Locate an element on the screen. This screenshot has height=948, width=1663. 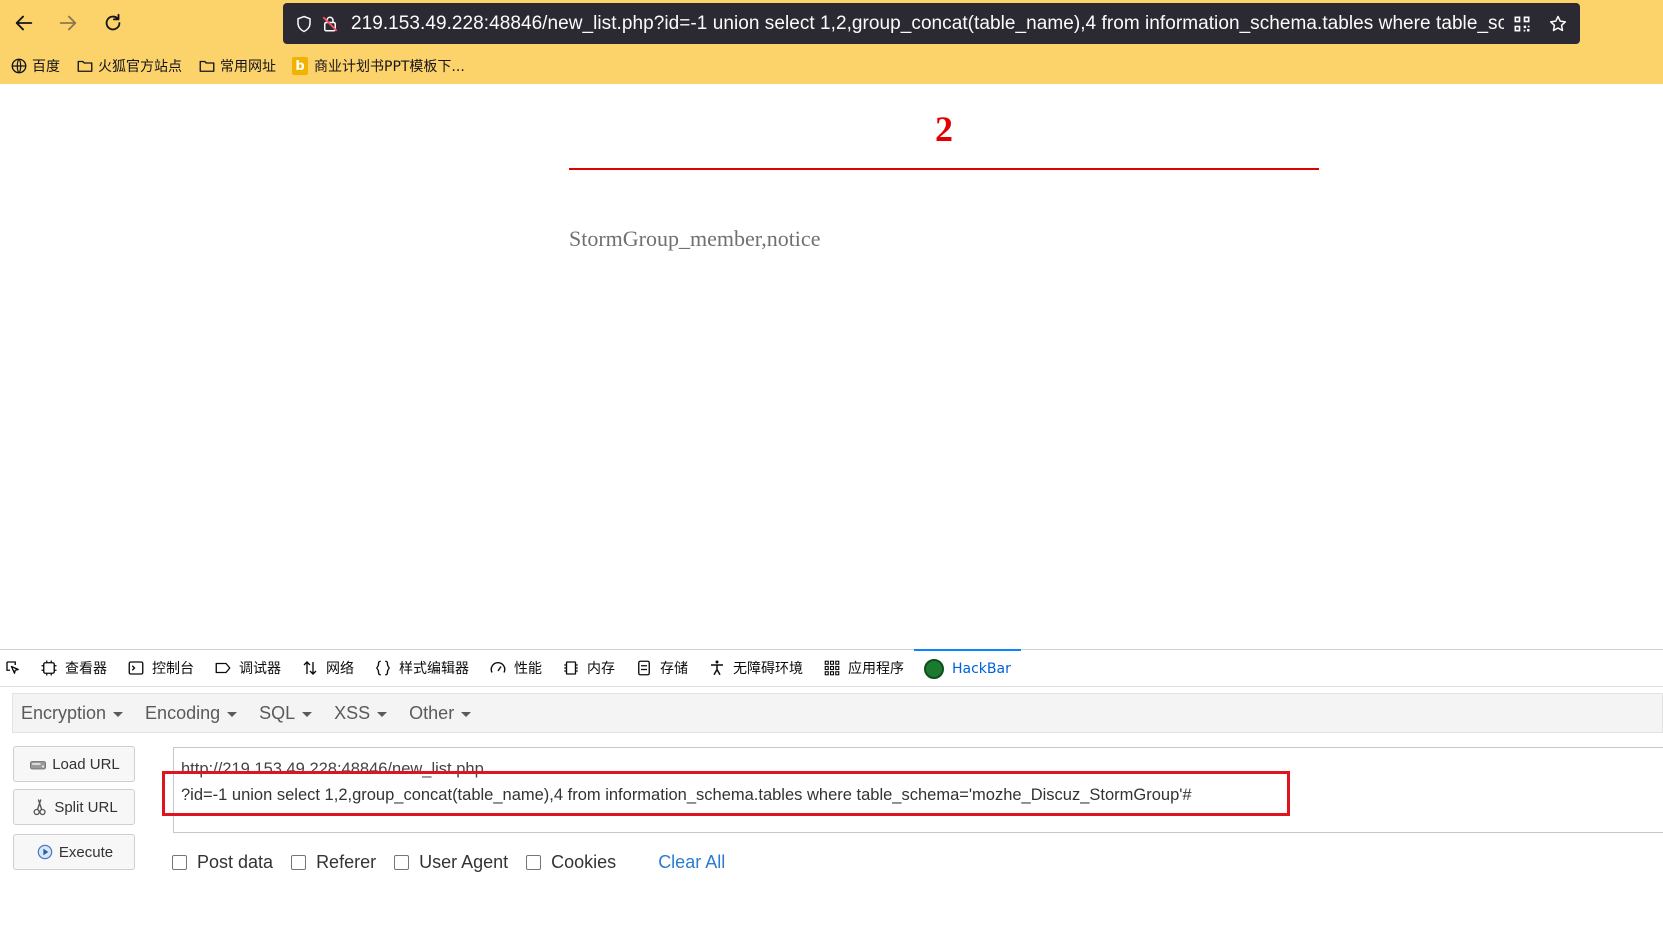
tab-label: 调试器 is located at coordinates (260, 669).